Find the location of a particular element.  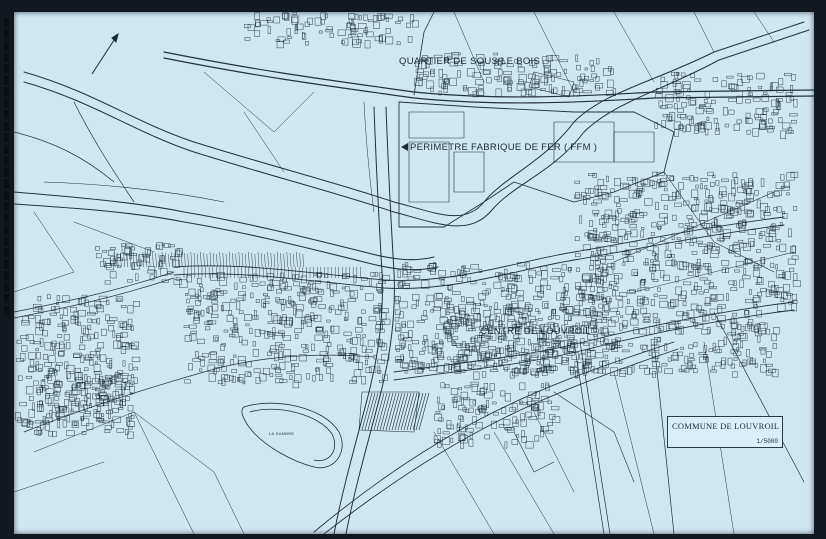

left-triangle-icon is located at coordinates (404, 147).